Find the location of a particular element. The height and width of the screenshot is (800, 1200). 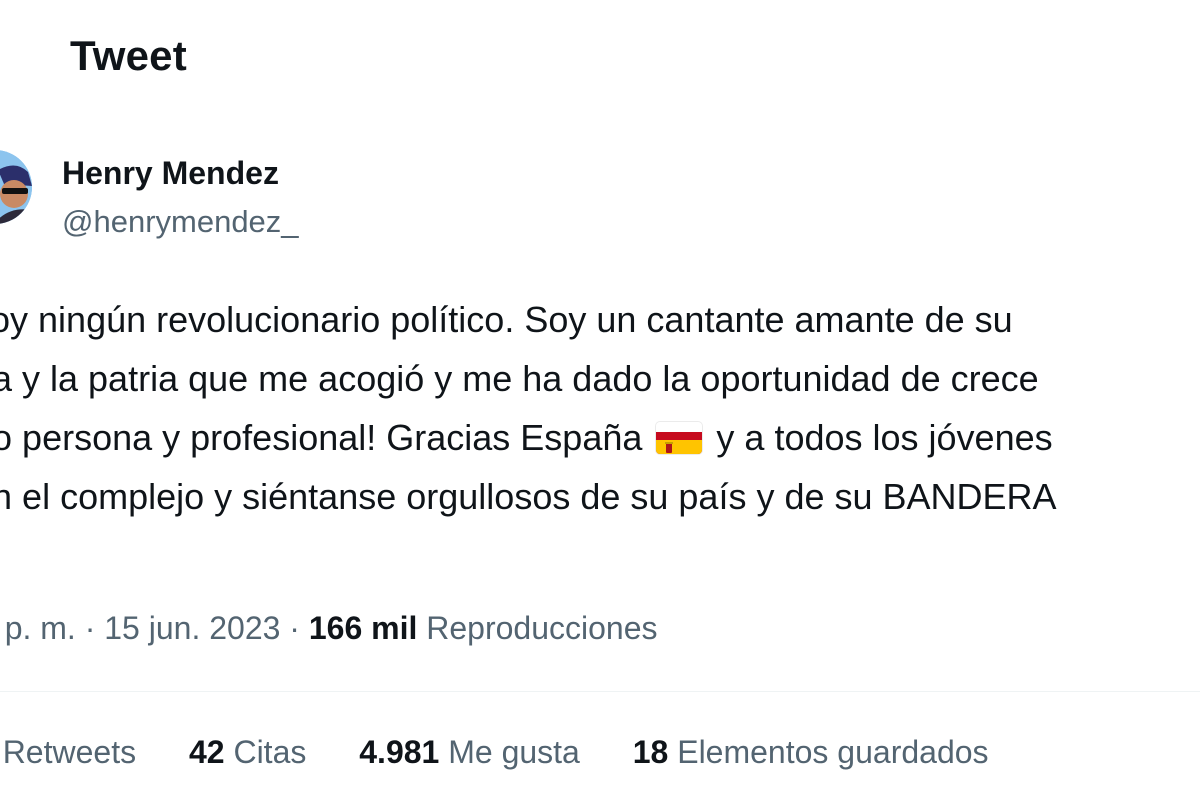

views-label: Reproducciones is located at coordinates (542, 628).